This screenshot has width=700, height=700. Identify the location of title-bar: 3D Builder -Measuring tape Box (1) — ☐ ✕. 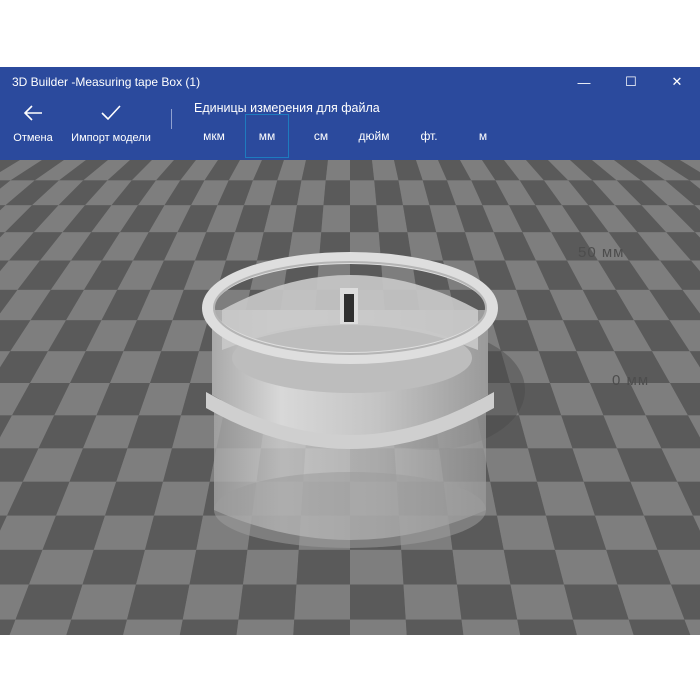
(350, 82).